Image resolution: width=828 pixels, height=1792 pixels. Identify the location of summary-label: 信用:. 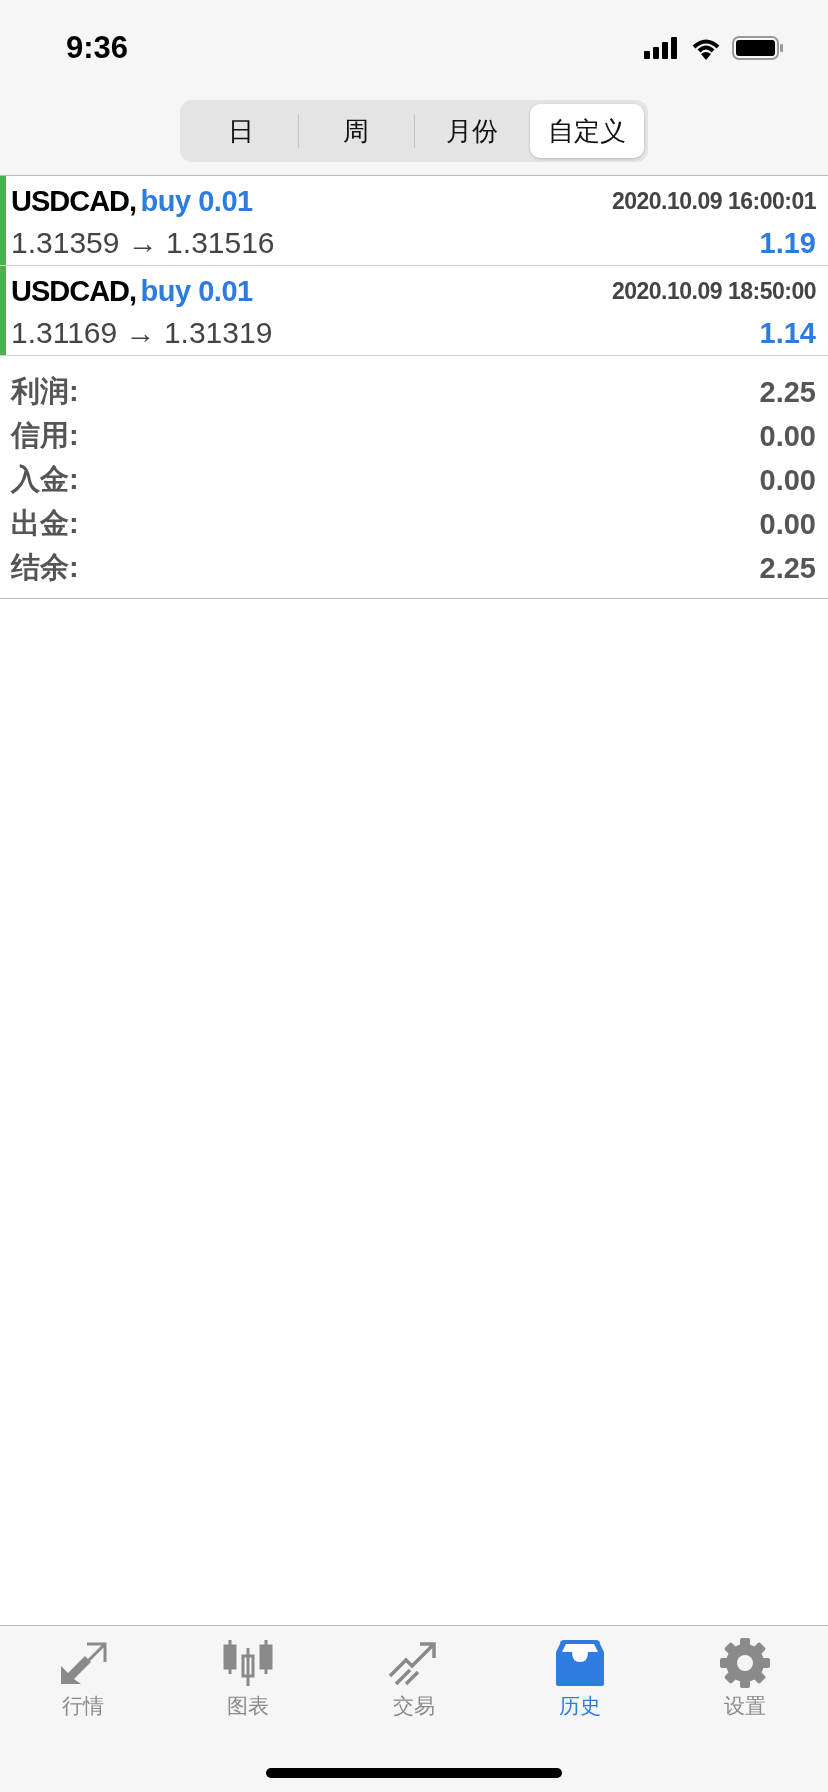
(45, 435).